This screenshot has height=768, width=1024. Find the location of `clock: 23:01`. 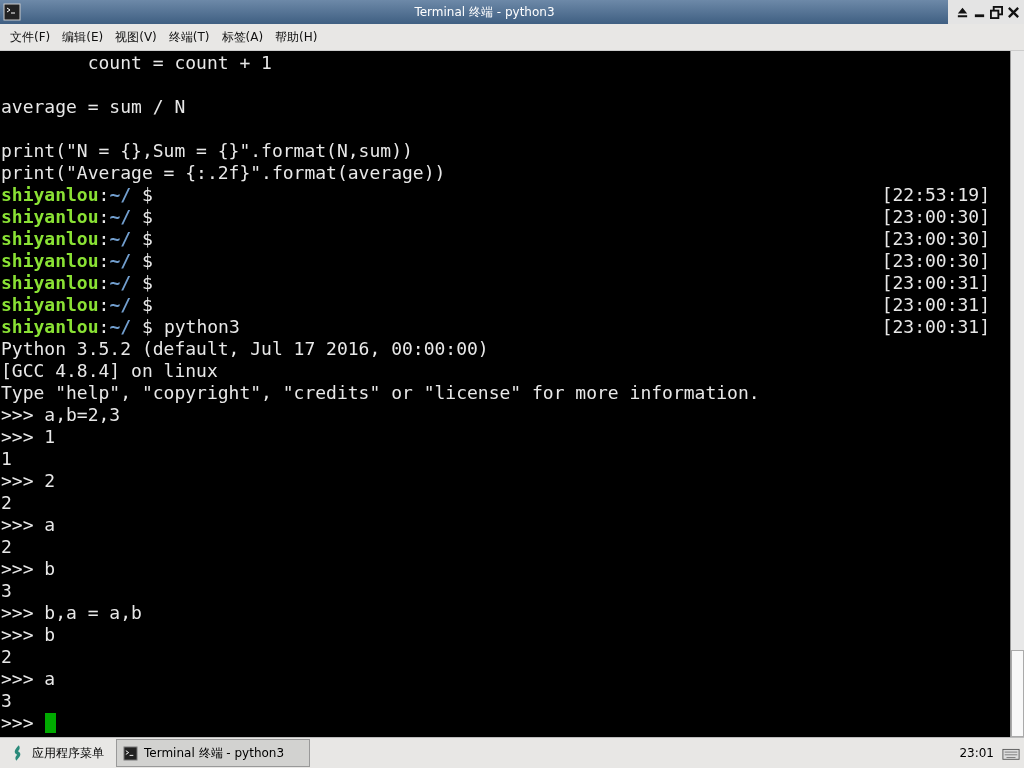

clock: 23:01 is located at coordinates (976, 753).